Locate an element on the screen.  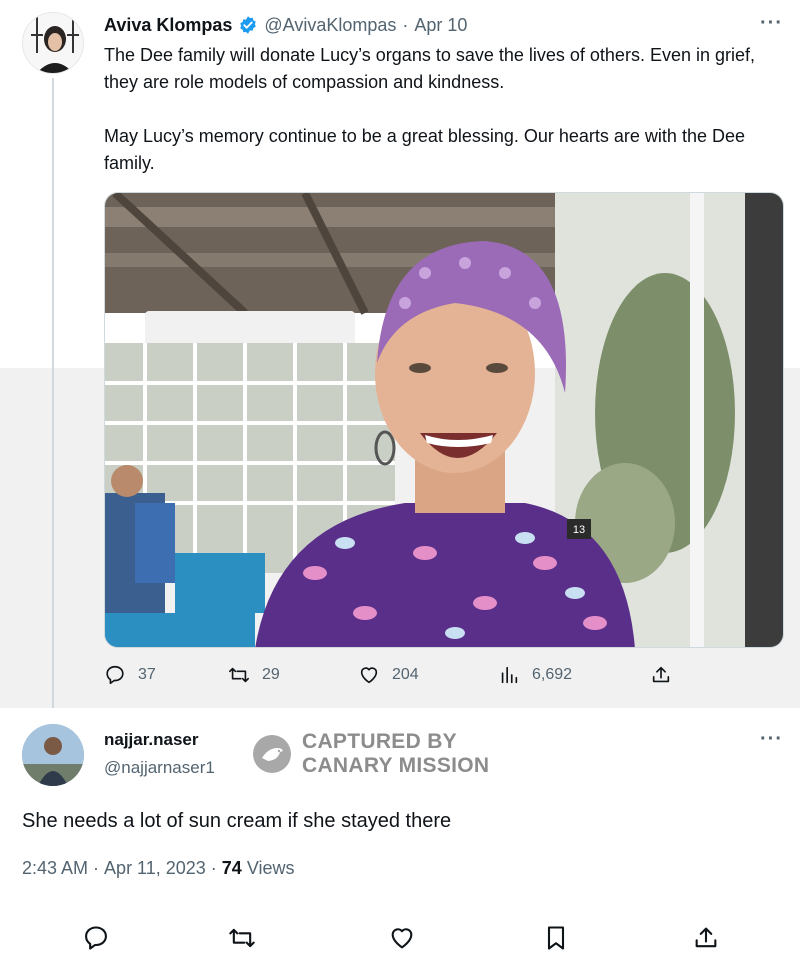
reply-actions is located at coordinates (400, 938).